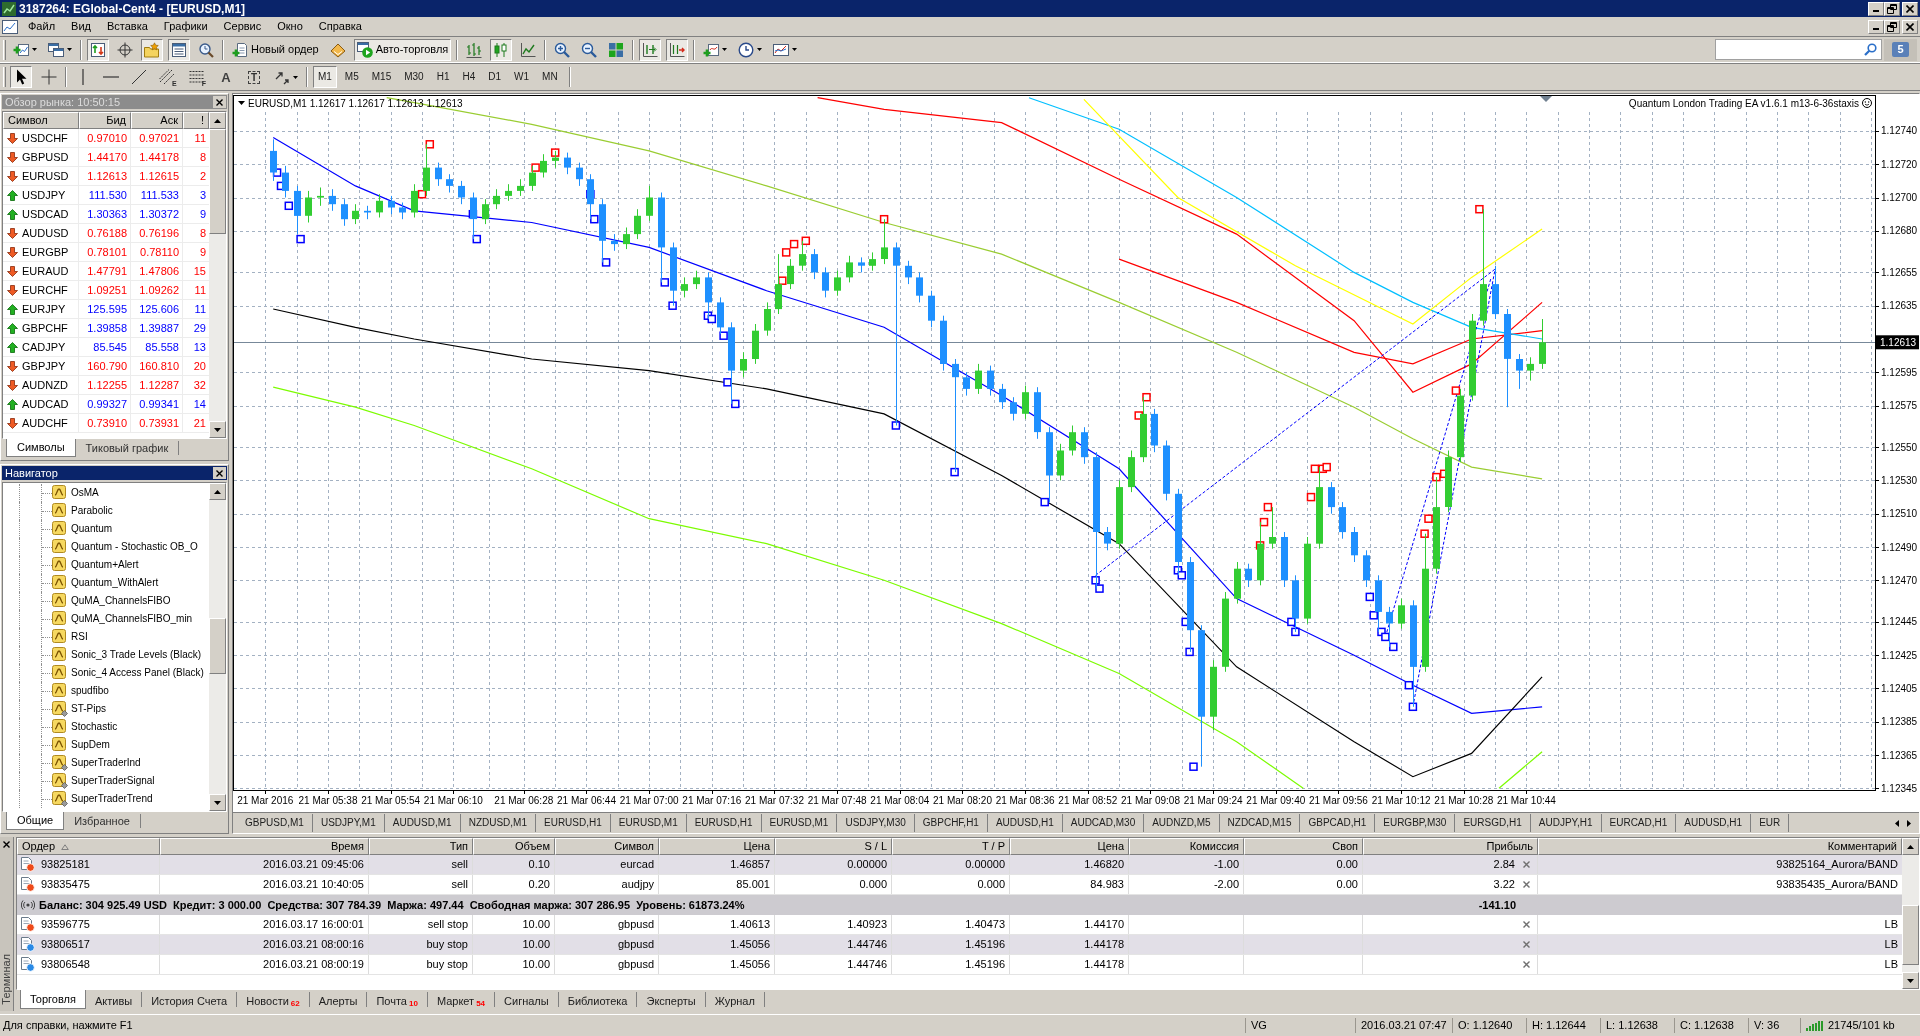 The height and width of the screenshot is (1036, 1920). I want to click on table-cell: 2016.03.21 09:45:06, so click(313, 864).